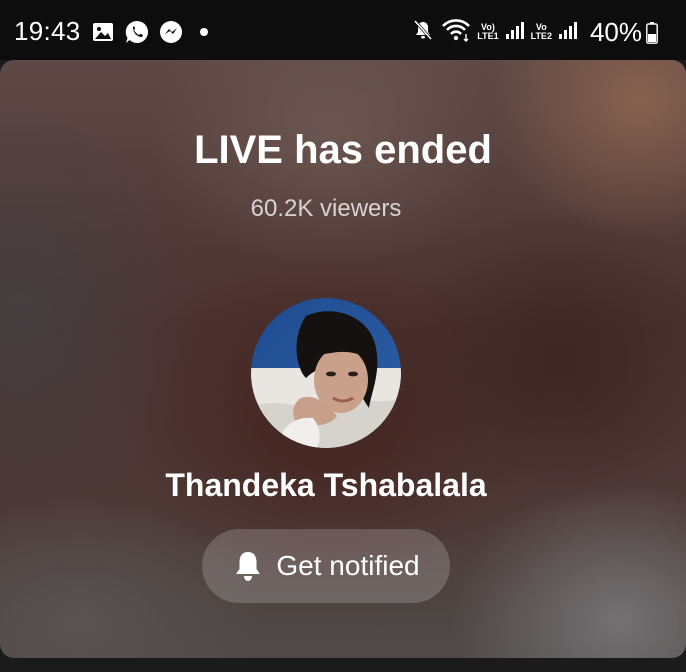 This screenshot has height=672, width=686. Describe the element at coordinates (456, 32) in the screenshot. I see `wifi-icon` at that location.